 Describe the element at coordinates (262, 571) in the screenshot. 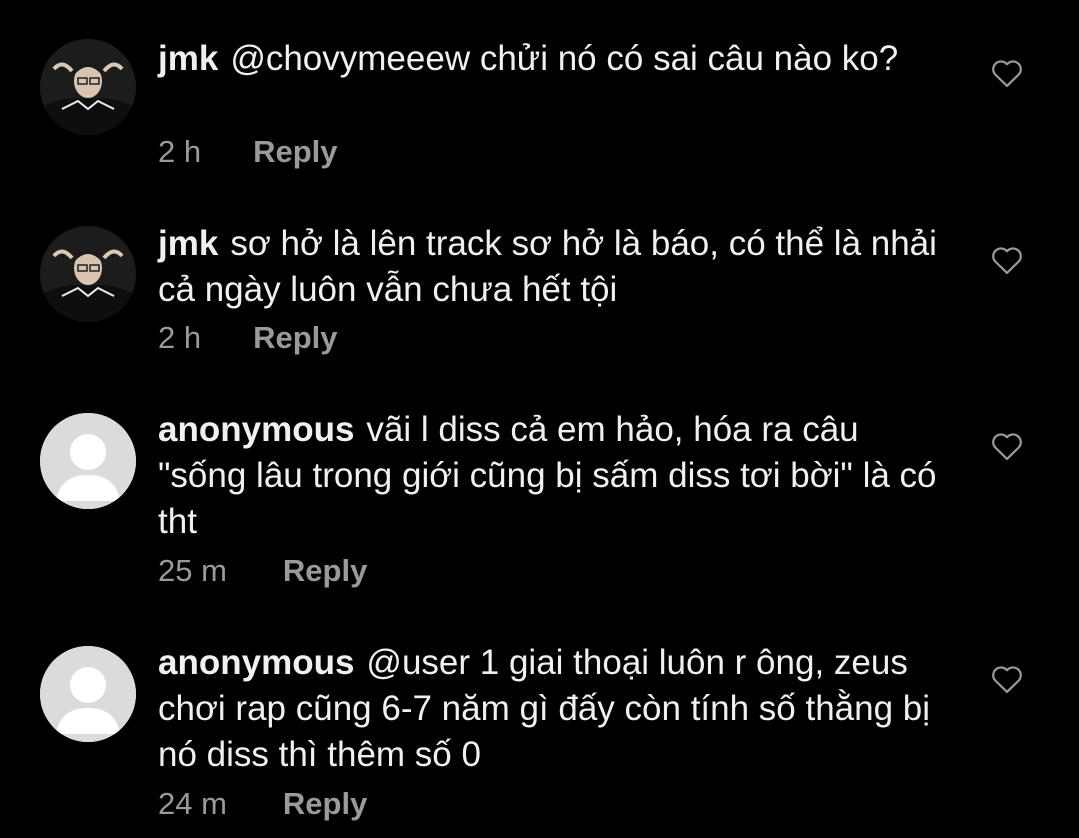

I see `comment-meta: 25 m Reply` at that location.